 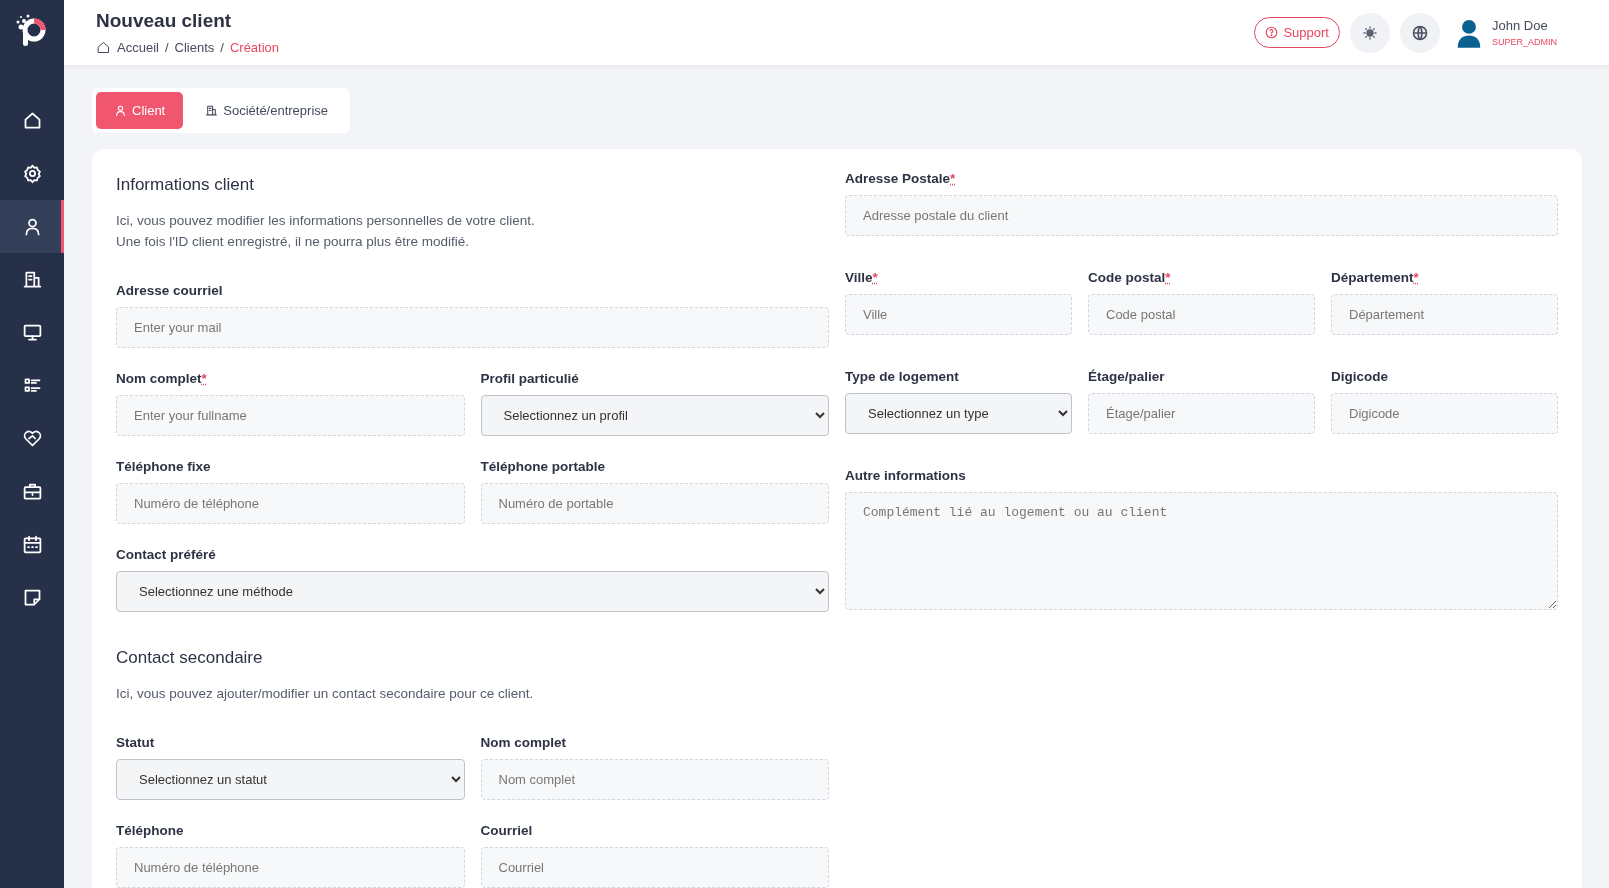 I want to click on text-field: Département, so click(x=1444, y=314).